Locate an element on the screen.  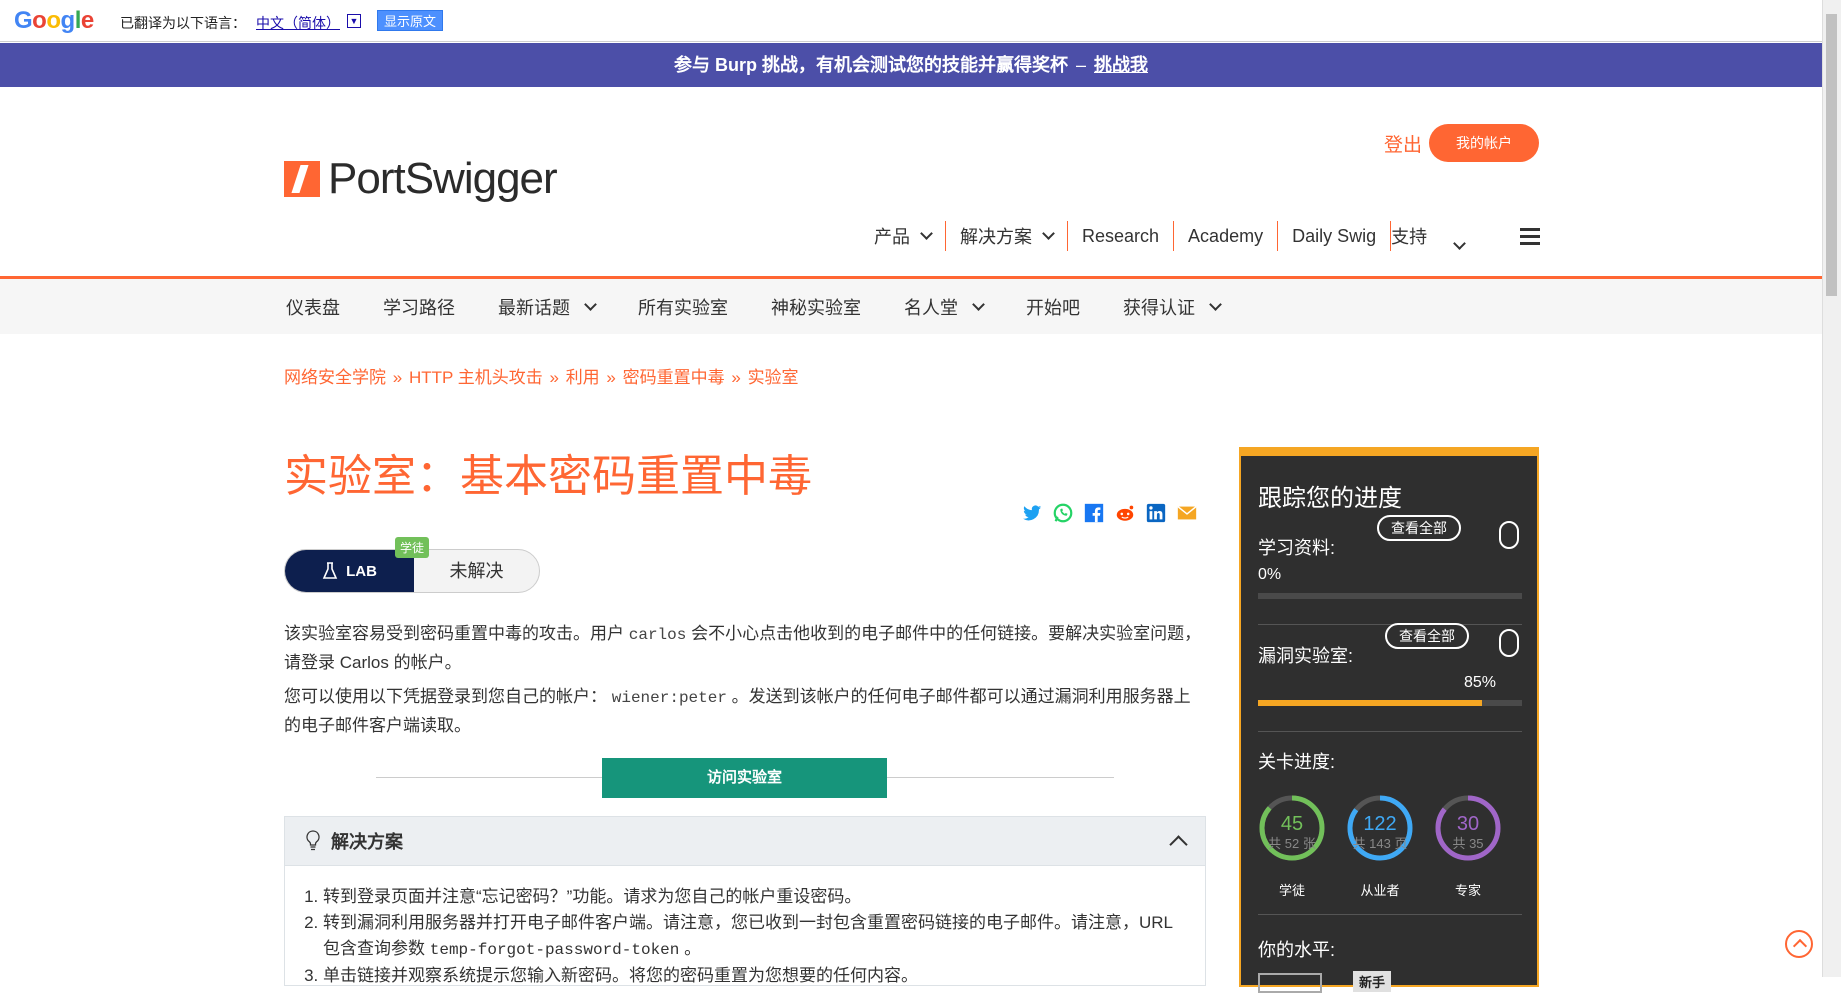
nav-support: 支持 is located at coordinates (1434, 236).